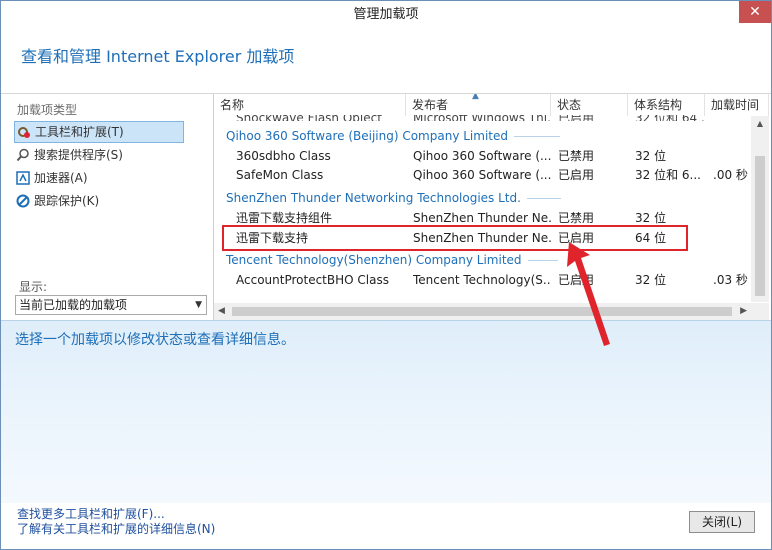 The height and width of the screenshot is (550, 772). I want to click on scroll-left-icon: ◀, so click(221, 311).